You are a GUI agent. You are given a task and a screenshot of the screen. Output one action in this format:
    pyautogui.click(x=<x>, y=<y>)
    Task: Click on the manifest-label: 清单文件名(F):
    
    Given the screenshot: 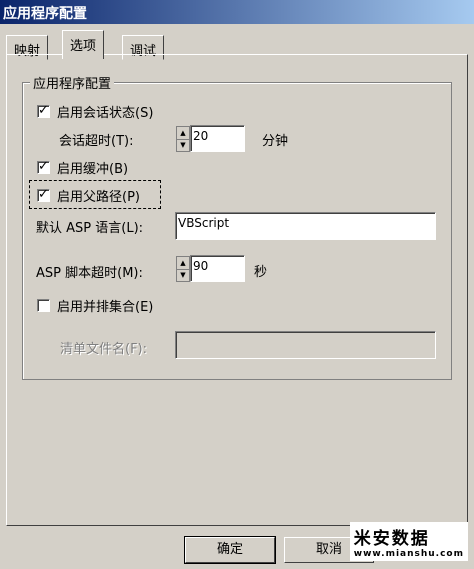 What is the action you would take?
    pyautogui.click(x=104, y=349)
    